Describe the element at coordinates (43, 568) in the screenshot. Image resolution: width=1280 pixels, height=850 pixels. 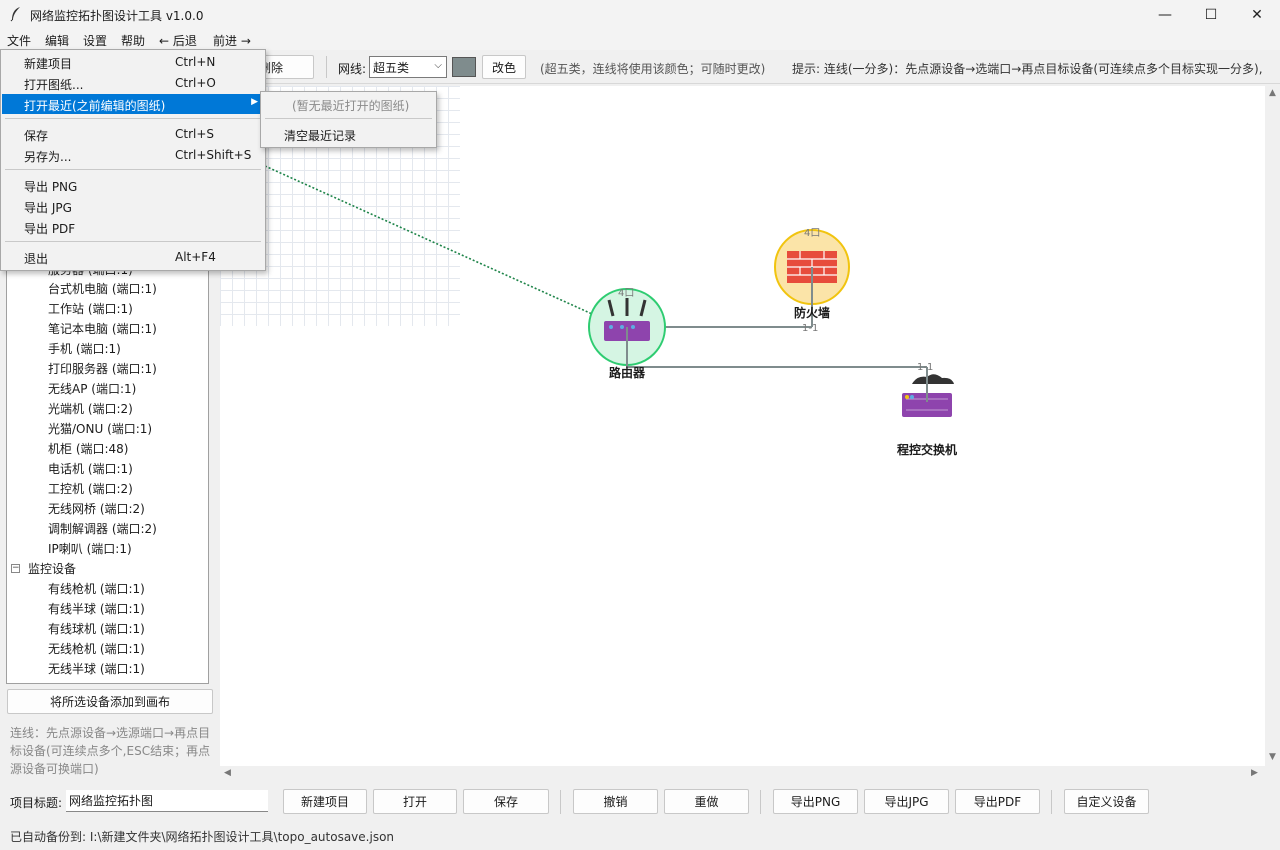
I see `tree-category-monitoring: − 监控设备` at that location.